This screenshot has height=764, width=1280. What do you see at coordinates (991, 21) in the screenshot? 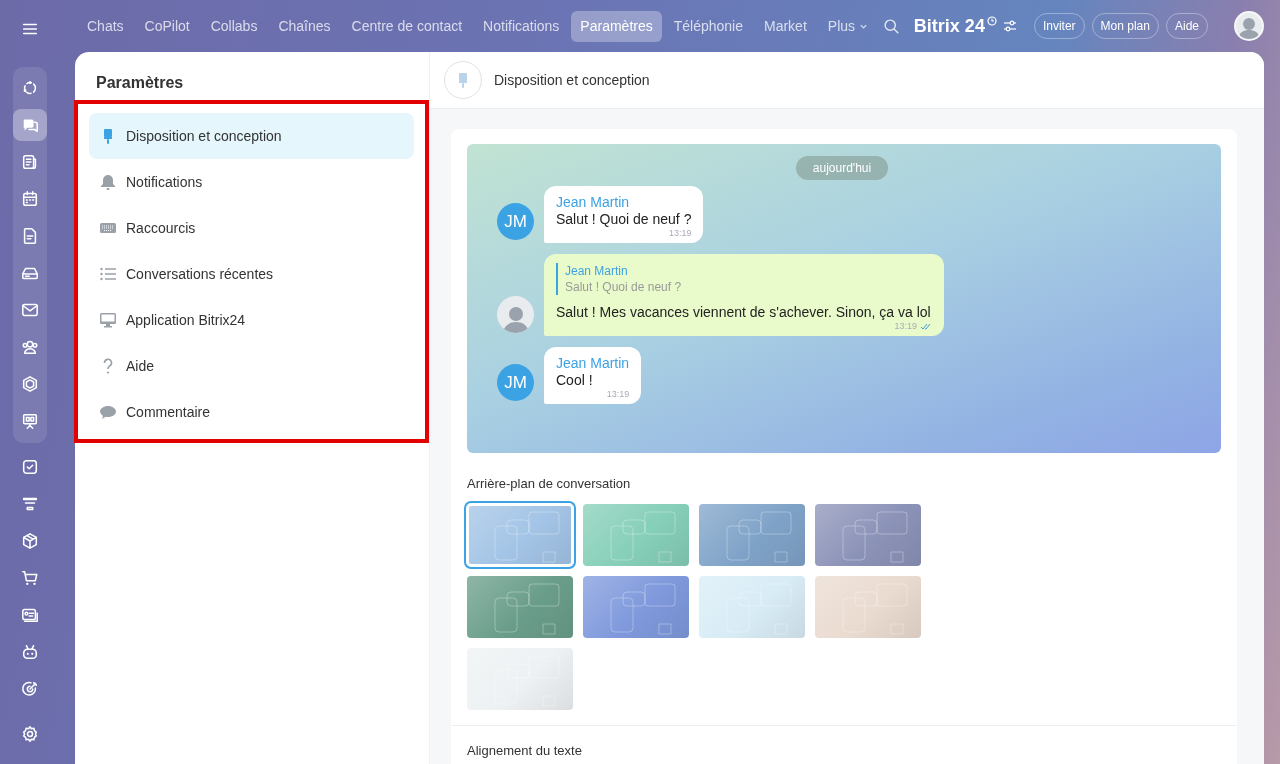
I see `clock-icon` at bounding box center [991, 21].